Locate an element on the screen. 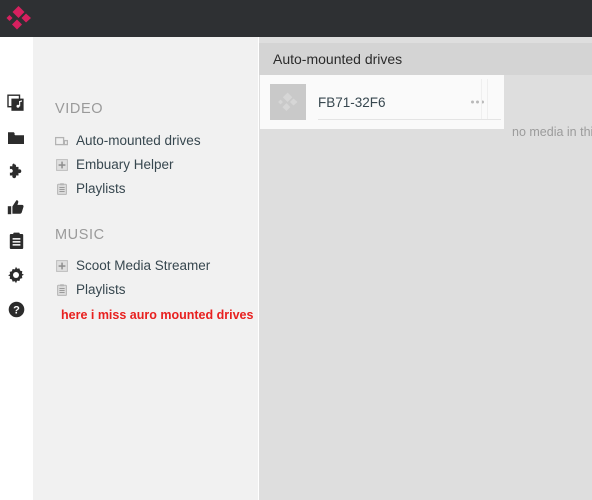 The image size is (592, 500). sidebar-group-title-music: MUSIC is located at coordinates (80, 235).